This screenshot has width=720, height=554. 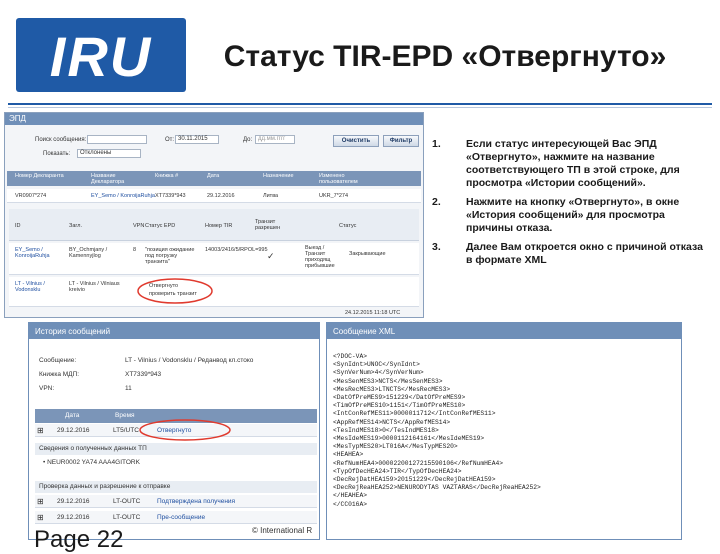 What do you see at coordinates (350, 496) in the screenshot?
I see `xml-line: </HEAHEA>` at bounding box center [350, 496].